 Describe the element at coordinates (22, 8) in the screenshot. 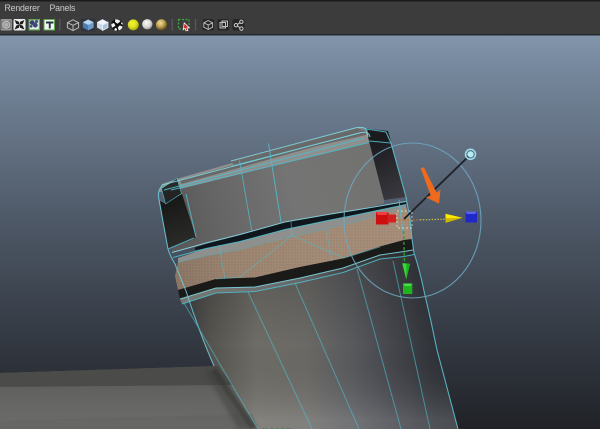

I see `svg-text: Renderer` at that location.